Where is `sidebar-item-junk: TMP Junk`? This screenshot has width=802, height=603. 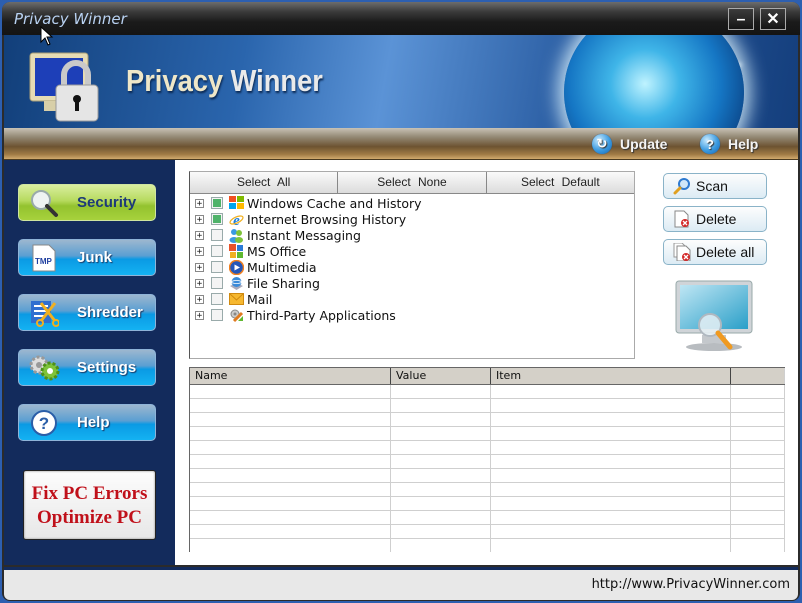
sidebar-item-junk: TMP Junk is located at coordinates (87, 257).